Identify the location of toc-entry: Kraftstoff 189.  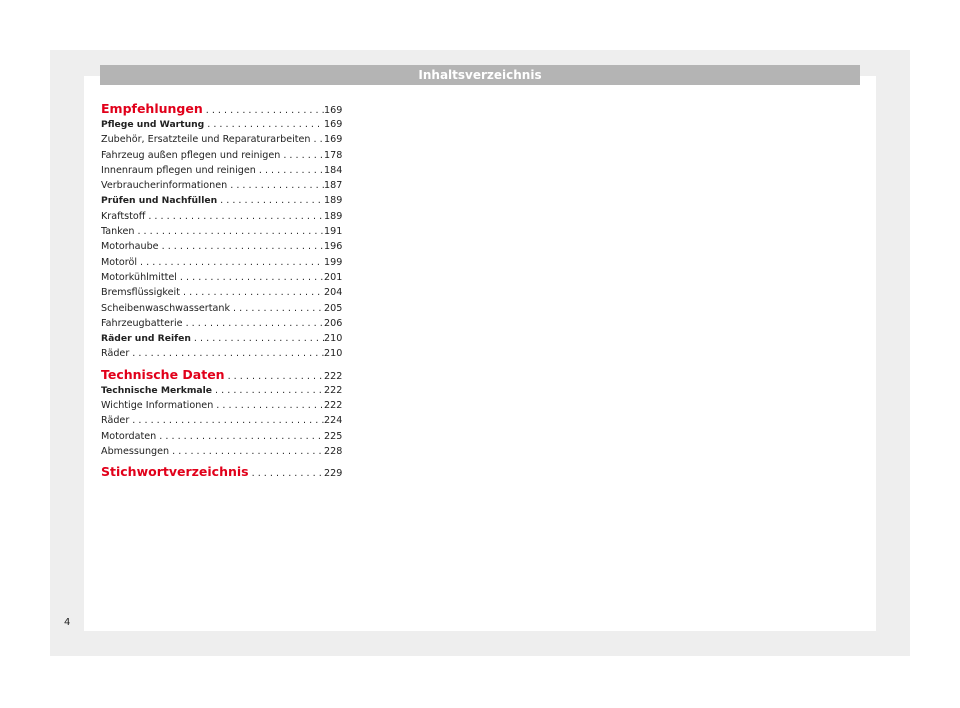
(221, 216).